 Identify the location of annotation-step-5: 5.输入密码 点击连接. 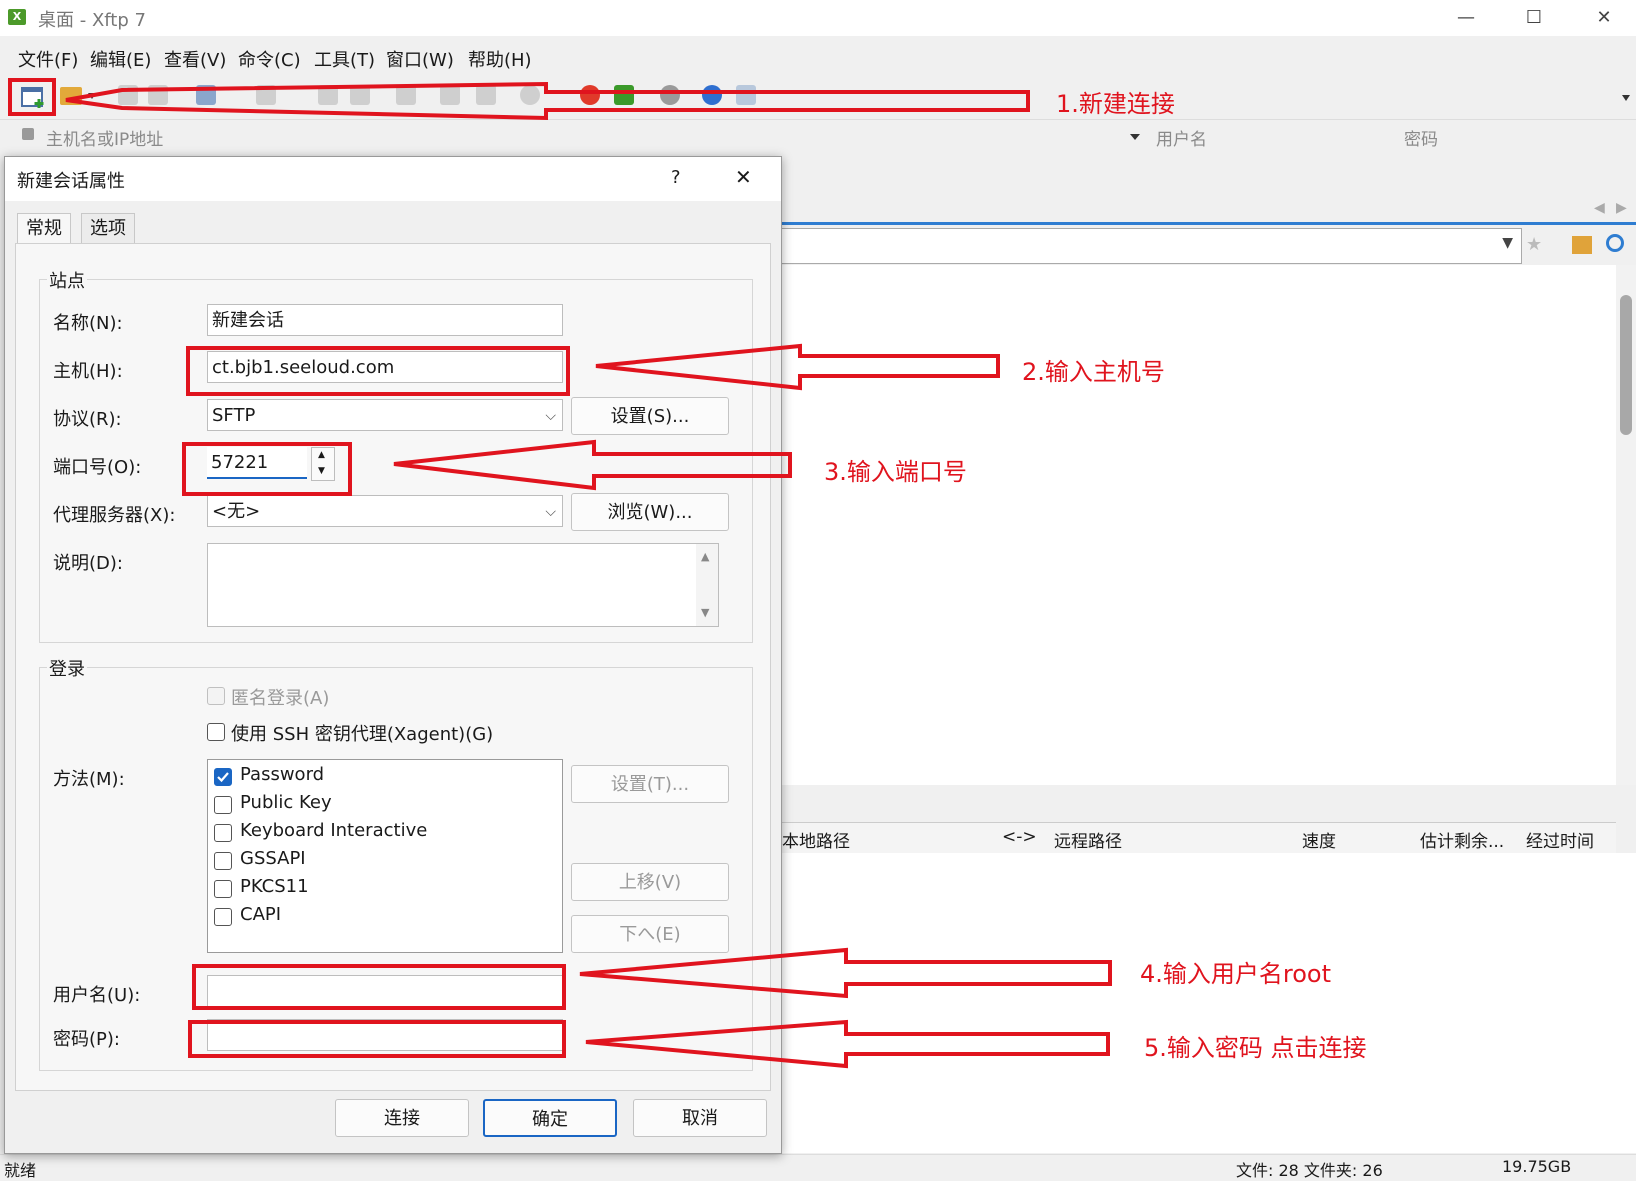
(1255, 1048).